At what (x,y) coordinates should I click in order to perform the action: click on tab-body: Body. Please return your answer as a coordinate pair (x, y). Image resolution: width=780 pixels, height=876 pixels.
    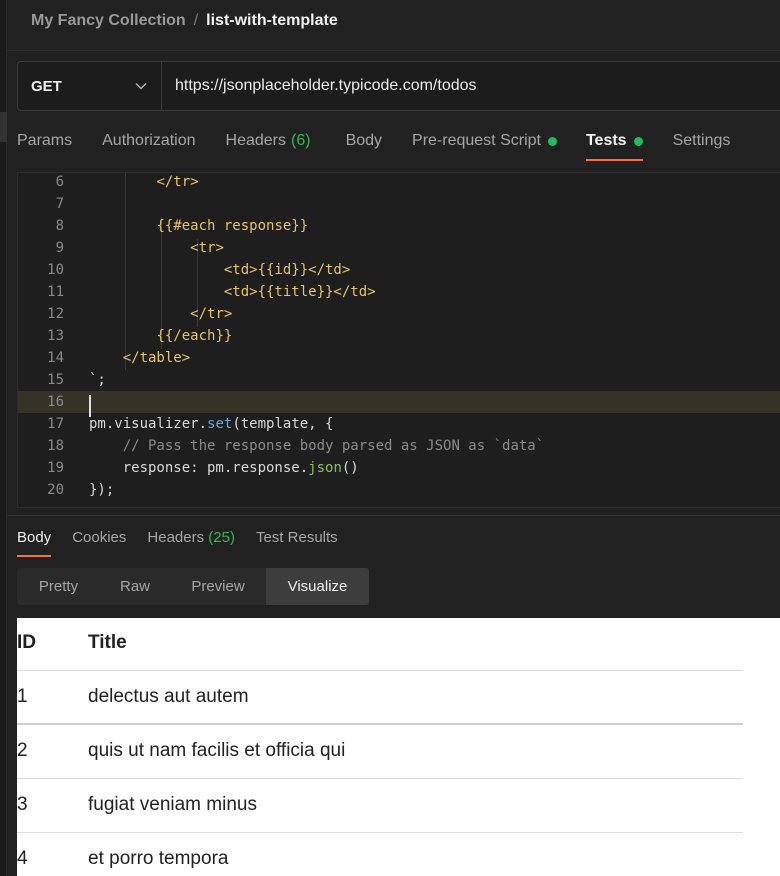
    Looking at the image, I should click on (364, 142).